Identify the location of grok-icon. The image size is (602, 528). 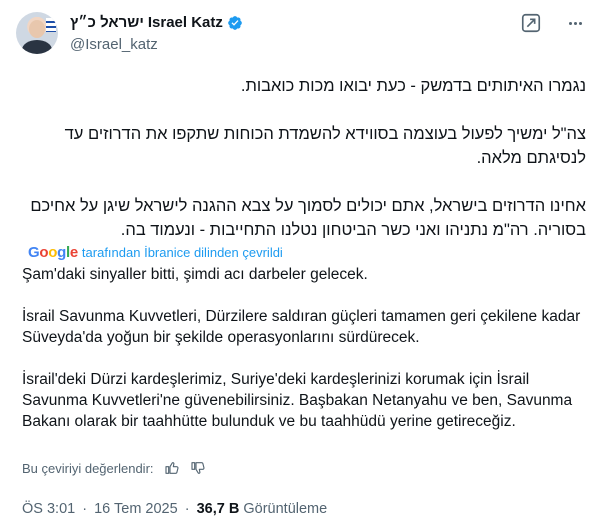
(531, 23).